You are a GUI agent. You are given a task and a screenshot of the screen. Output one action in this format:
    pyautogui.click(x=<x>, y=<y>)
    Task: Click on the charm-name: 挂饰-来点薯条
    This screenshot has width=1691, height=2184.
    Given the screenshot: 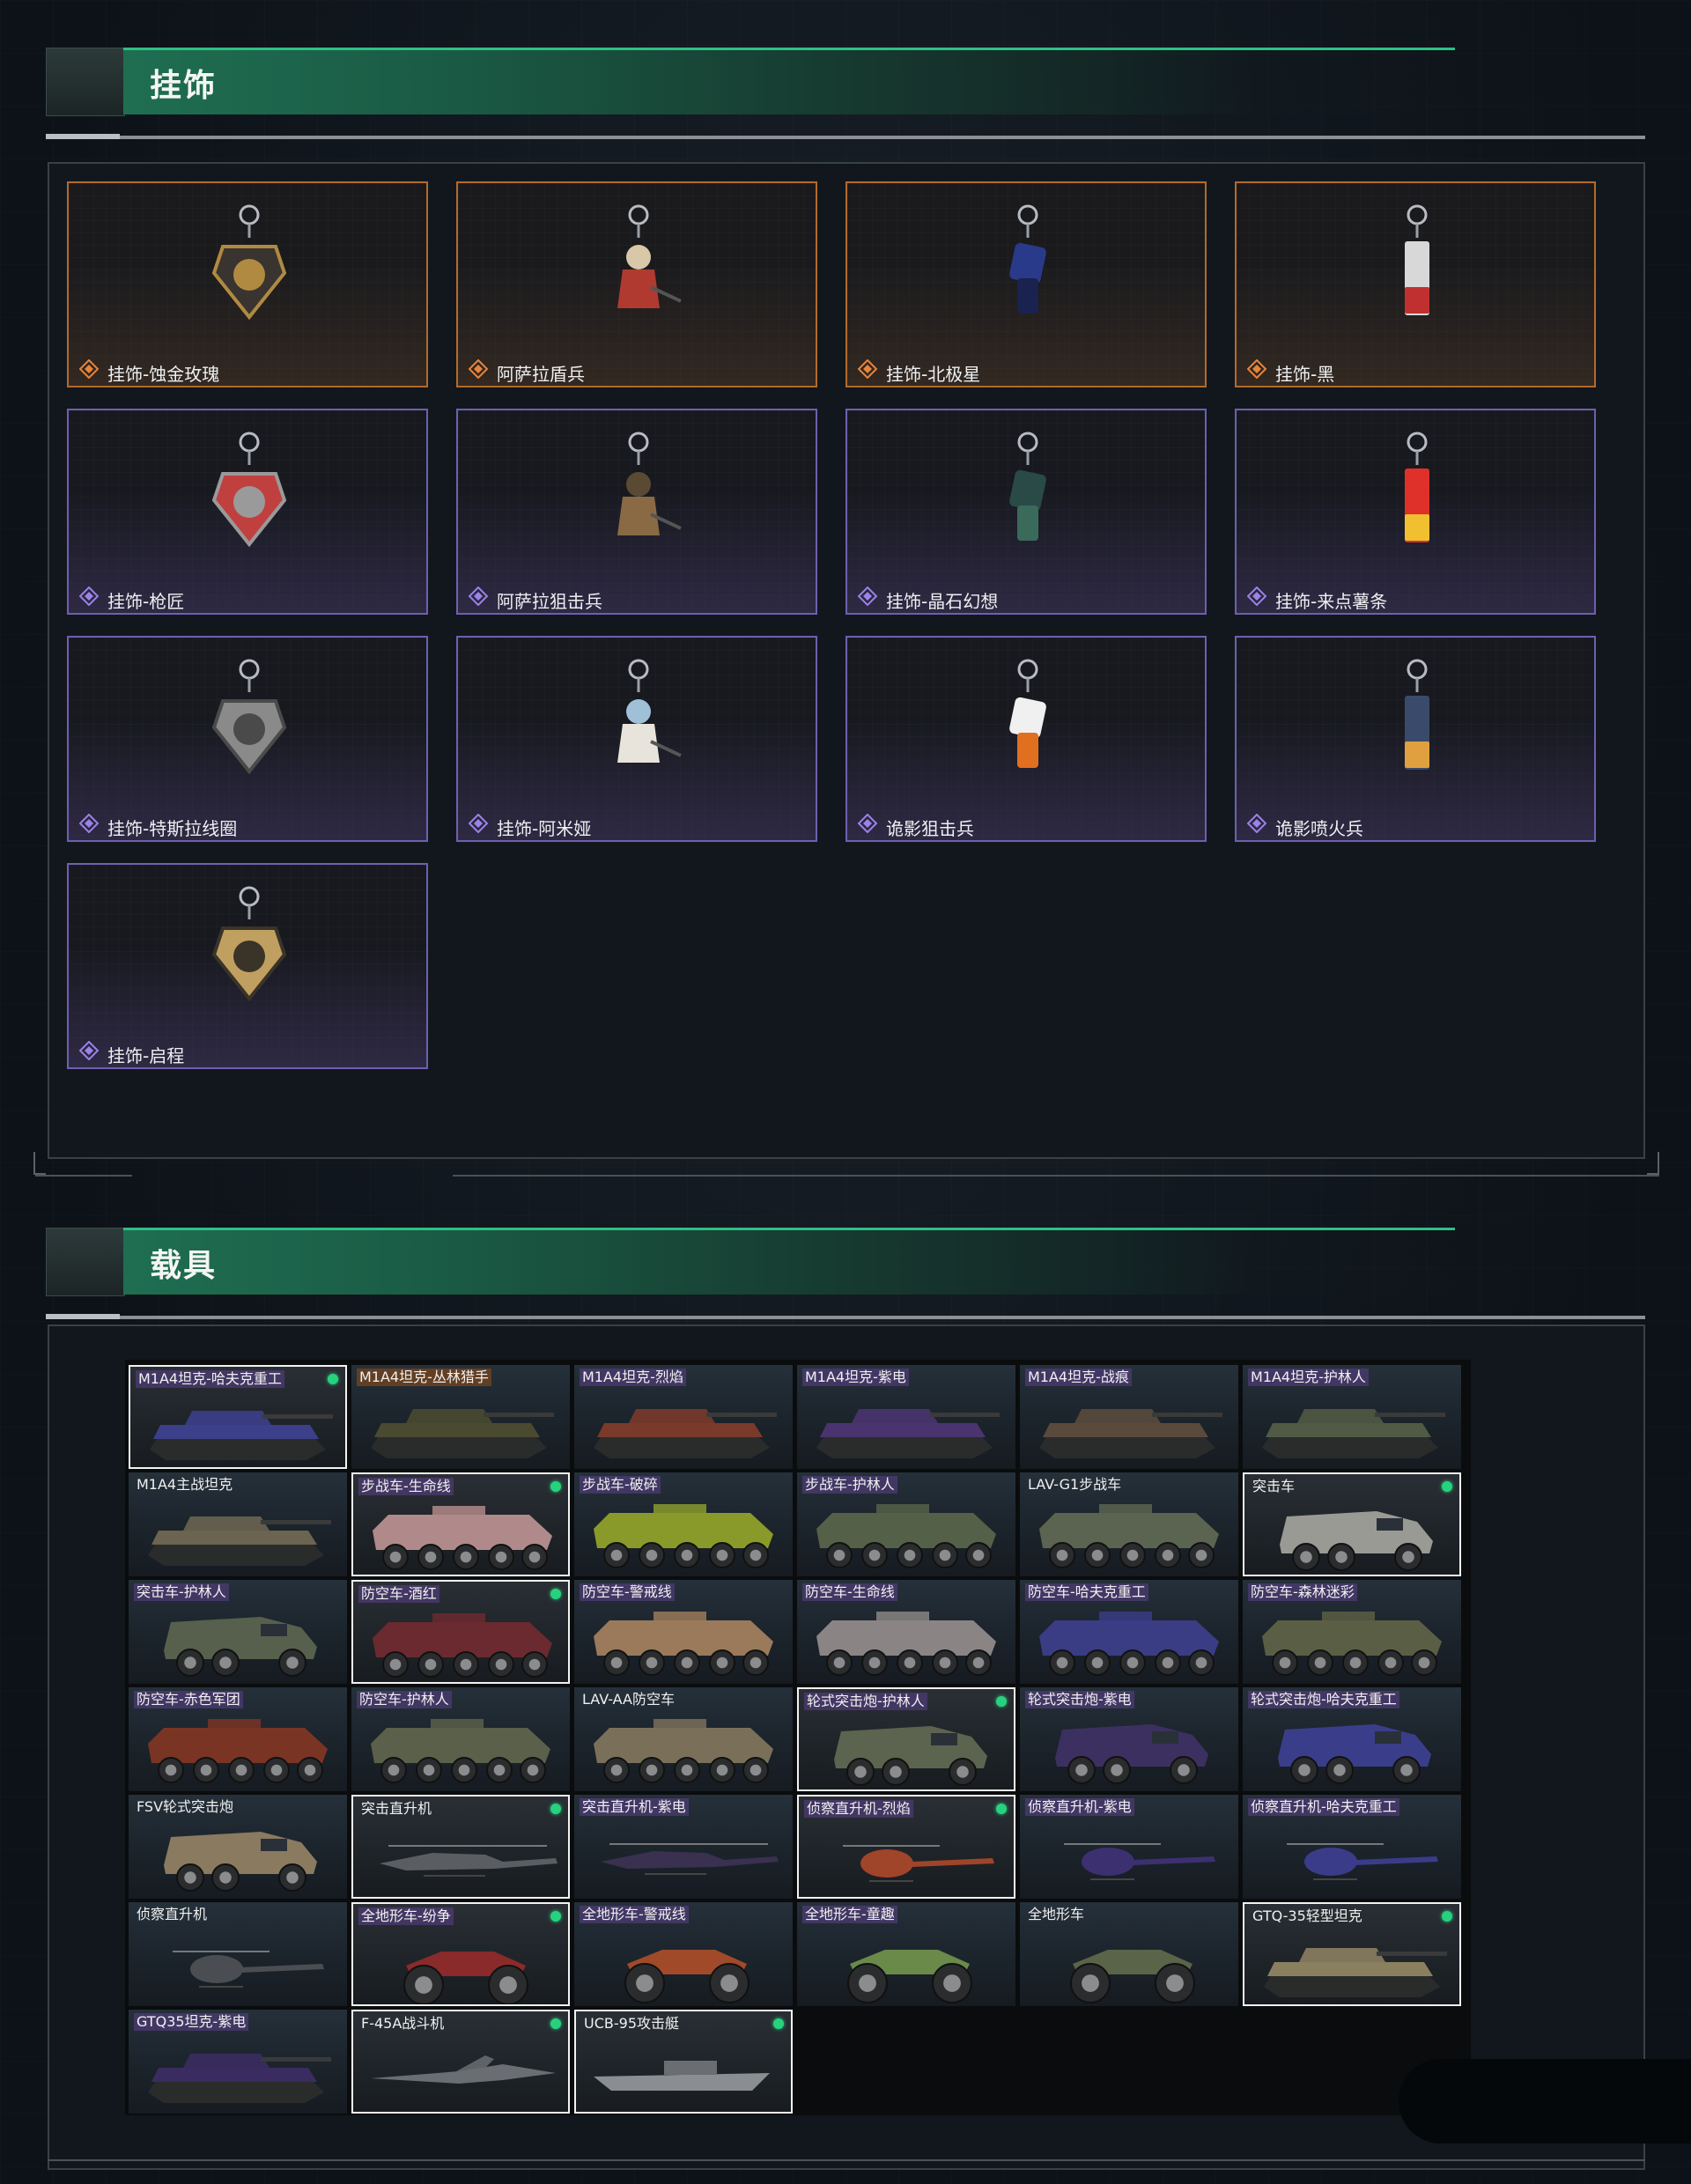 What is the action you would take?
    pyautogui.click(x=1331, y=601)
    